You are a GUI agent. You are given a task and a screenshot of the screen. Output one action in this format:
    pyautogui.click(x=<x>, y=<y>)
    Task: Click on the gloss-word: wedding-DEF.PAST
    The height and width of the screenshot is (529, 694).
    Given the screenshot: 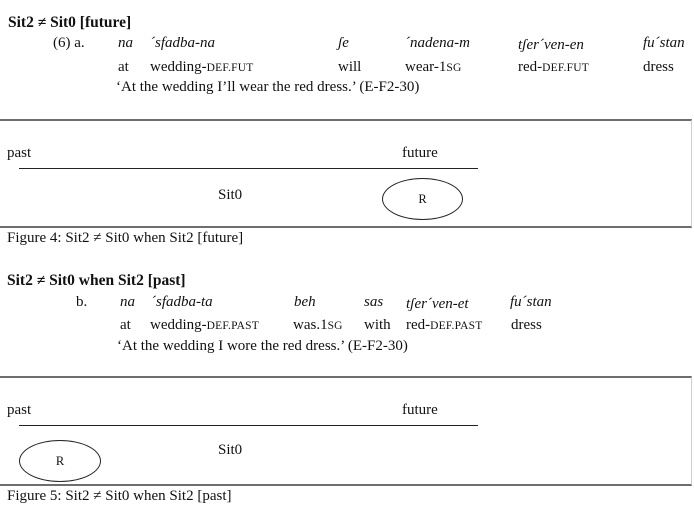 What is the action you would take?
    pyautogui.click(x=204, y=325)
    